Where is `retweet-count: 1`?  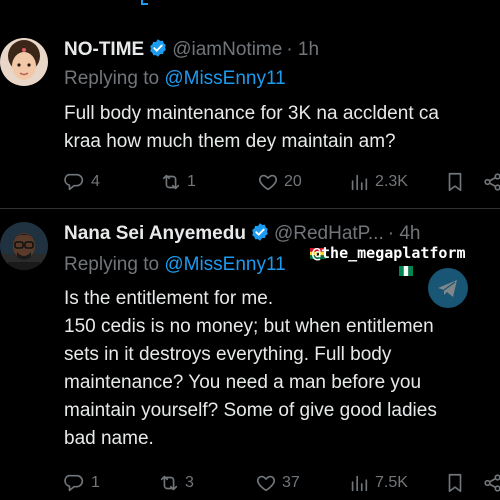
retweet-count: 1 is located at coordinates (191, 181).